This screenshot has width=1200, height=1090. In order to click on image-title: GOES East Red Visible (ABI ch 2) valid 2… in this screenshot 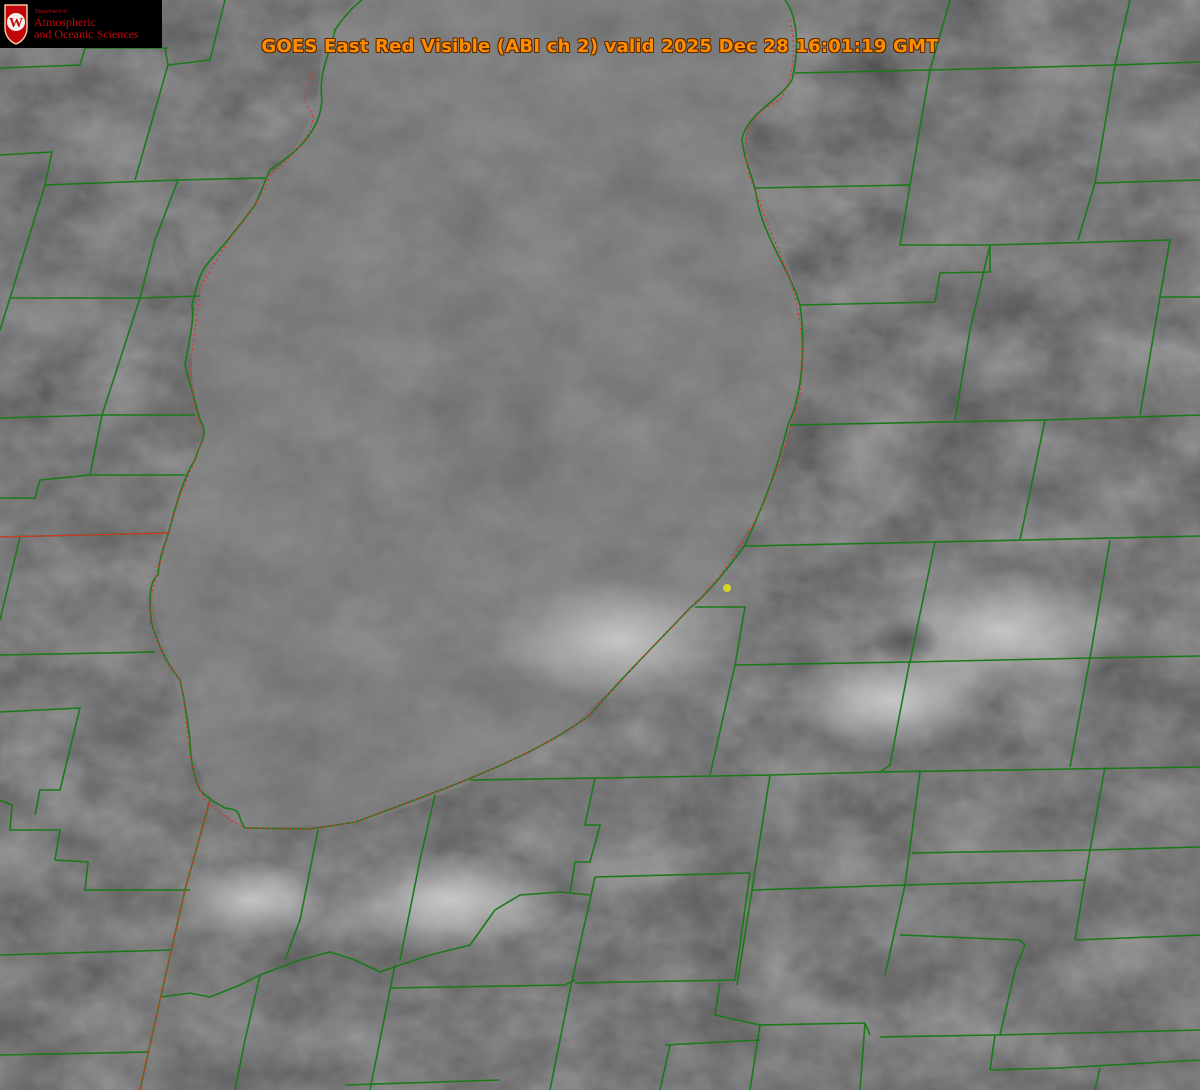, I will do `click(600, 46)`.